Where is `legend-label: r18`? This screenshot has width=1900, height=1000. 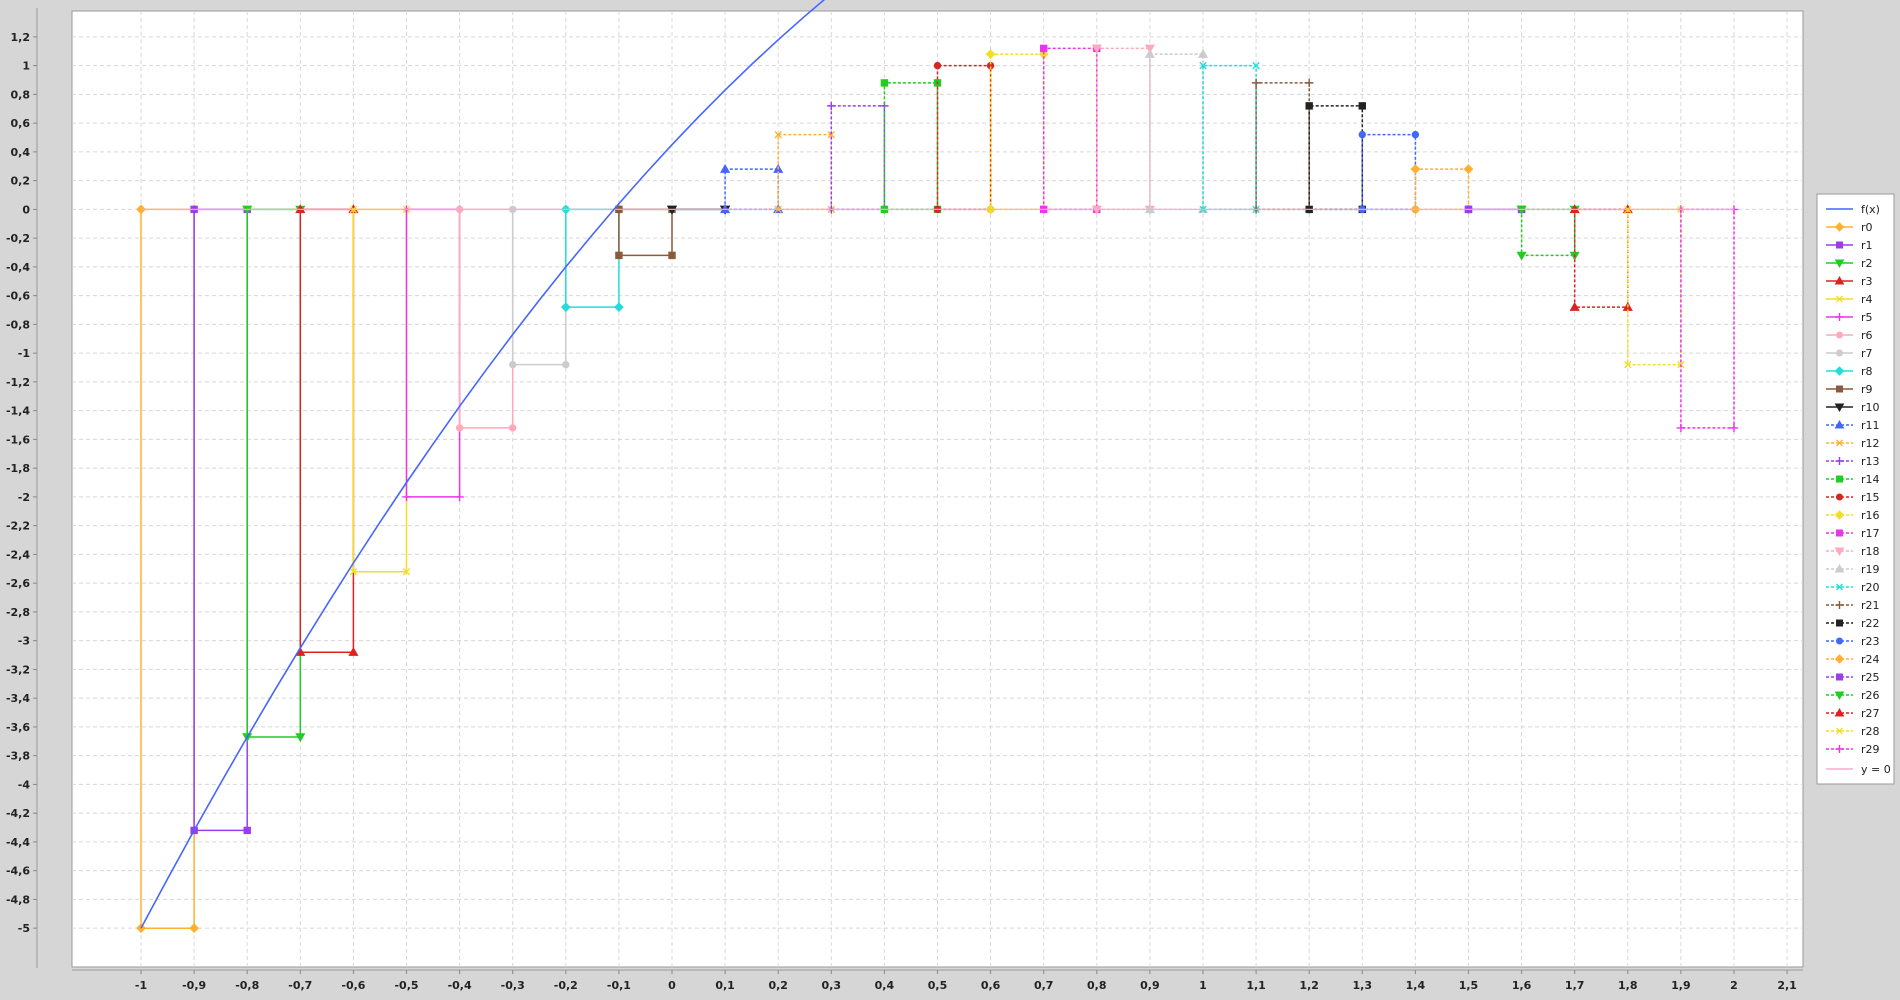
legend-label: r18 is located at coordinates (1870, 551).